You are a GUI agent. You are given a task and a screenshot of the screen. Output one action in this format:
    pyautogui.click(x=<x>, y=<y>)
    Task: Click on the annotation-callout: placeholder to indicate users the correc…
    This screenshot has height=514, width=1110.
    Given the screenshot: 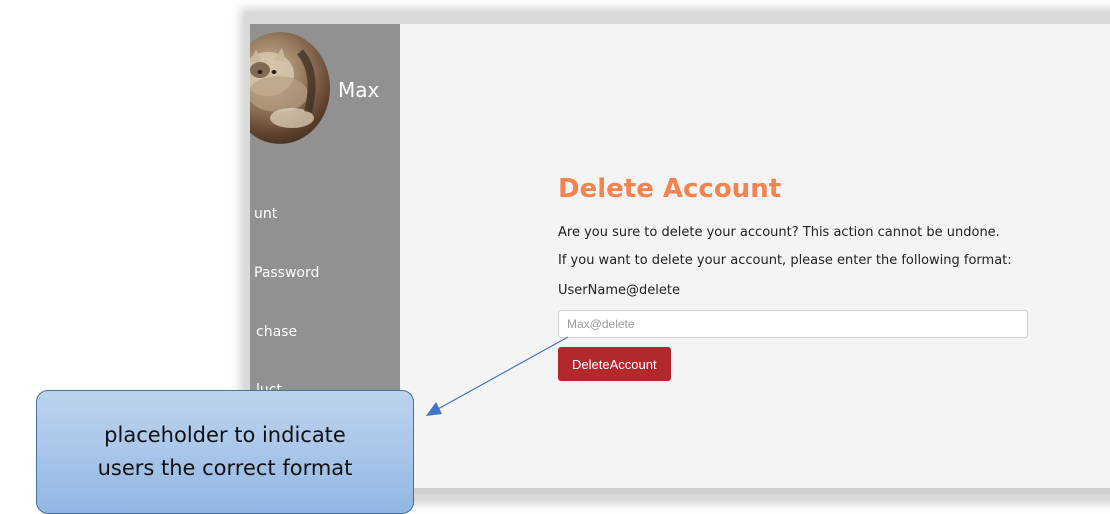 What is the action you would take?
    pyautogui.click(x=225, y=452)
    